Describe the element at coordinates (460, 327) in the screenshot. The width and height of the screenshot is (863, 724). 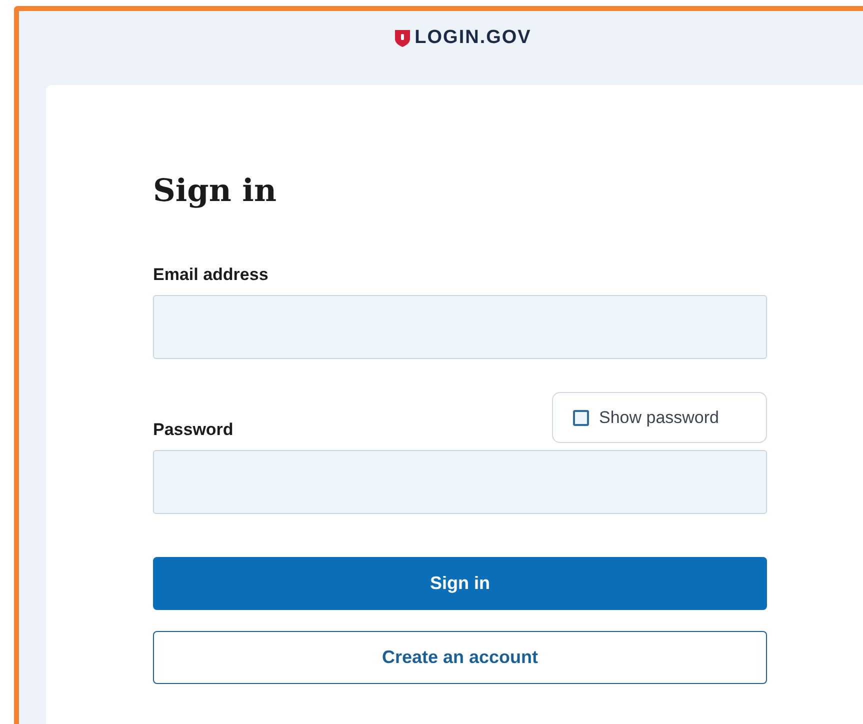
I see `email-field` at that location.